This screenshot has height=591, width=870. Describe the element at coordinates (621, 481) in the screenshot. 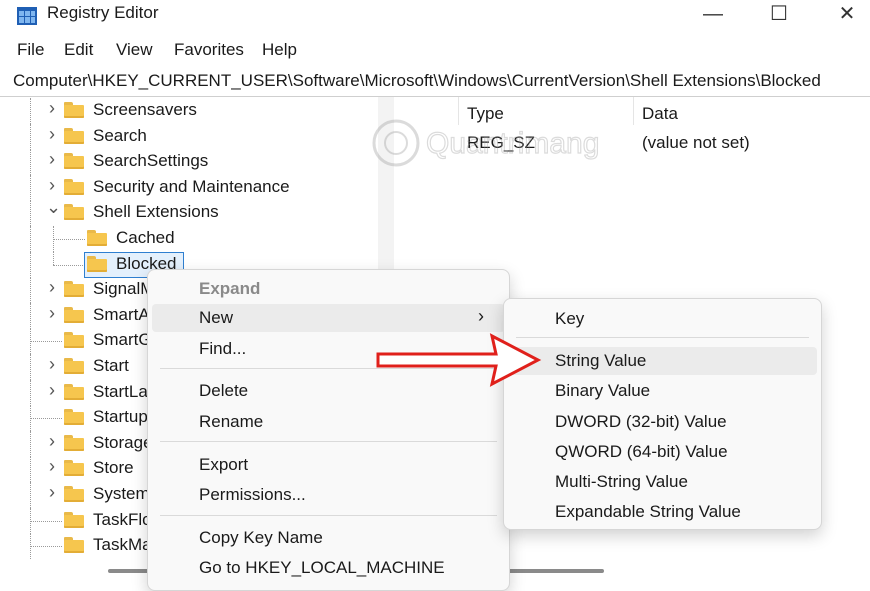

I see `submenu-item-label: Multi-String Value` at that location.